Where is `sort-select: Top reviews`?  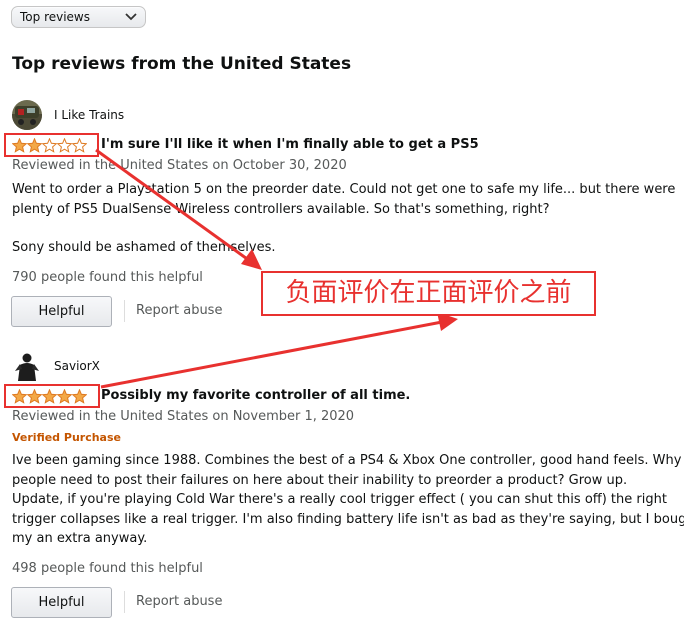
sort-select: Top reviews is located at coordinates (78, 17).